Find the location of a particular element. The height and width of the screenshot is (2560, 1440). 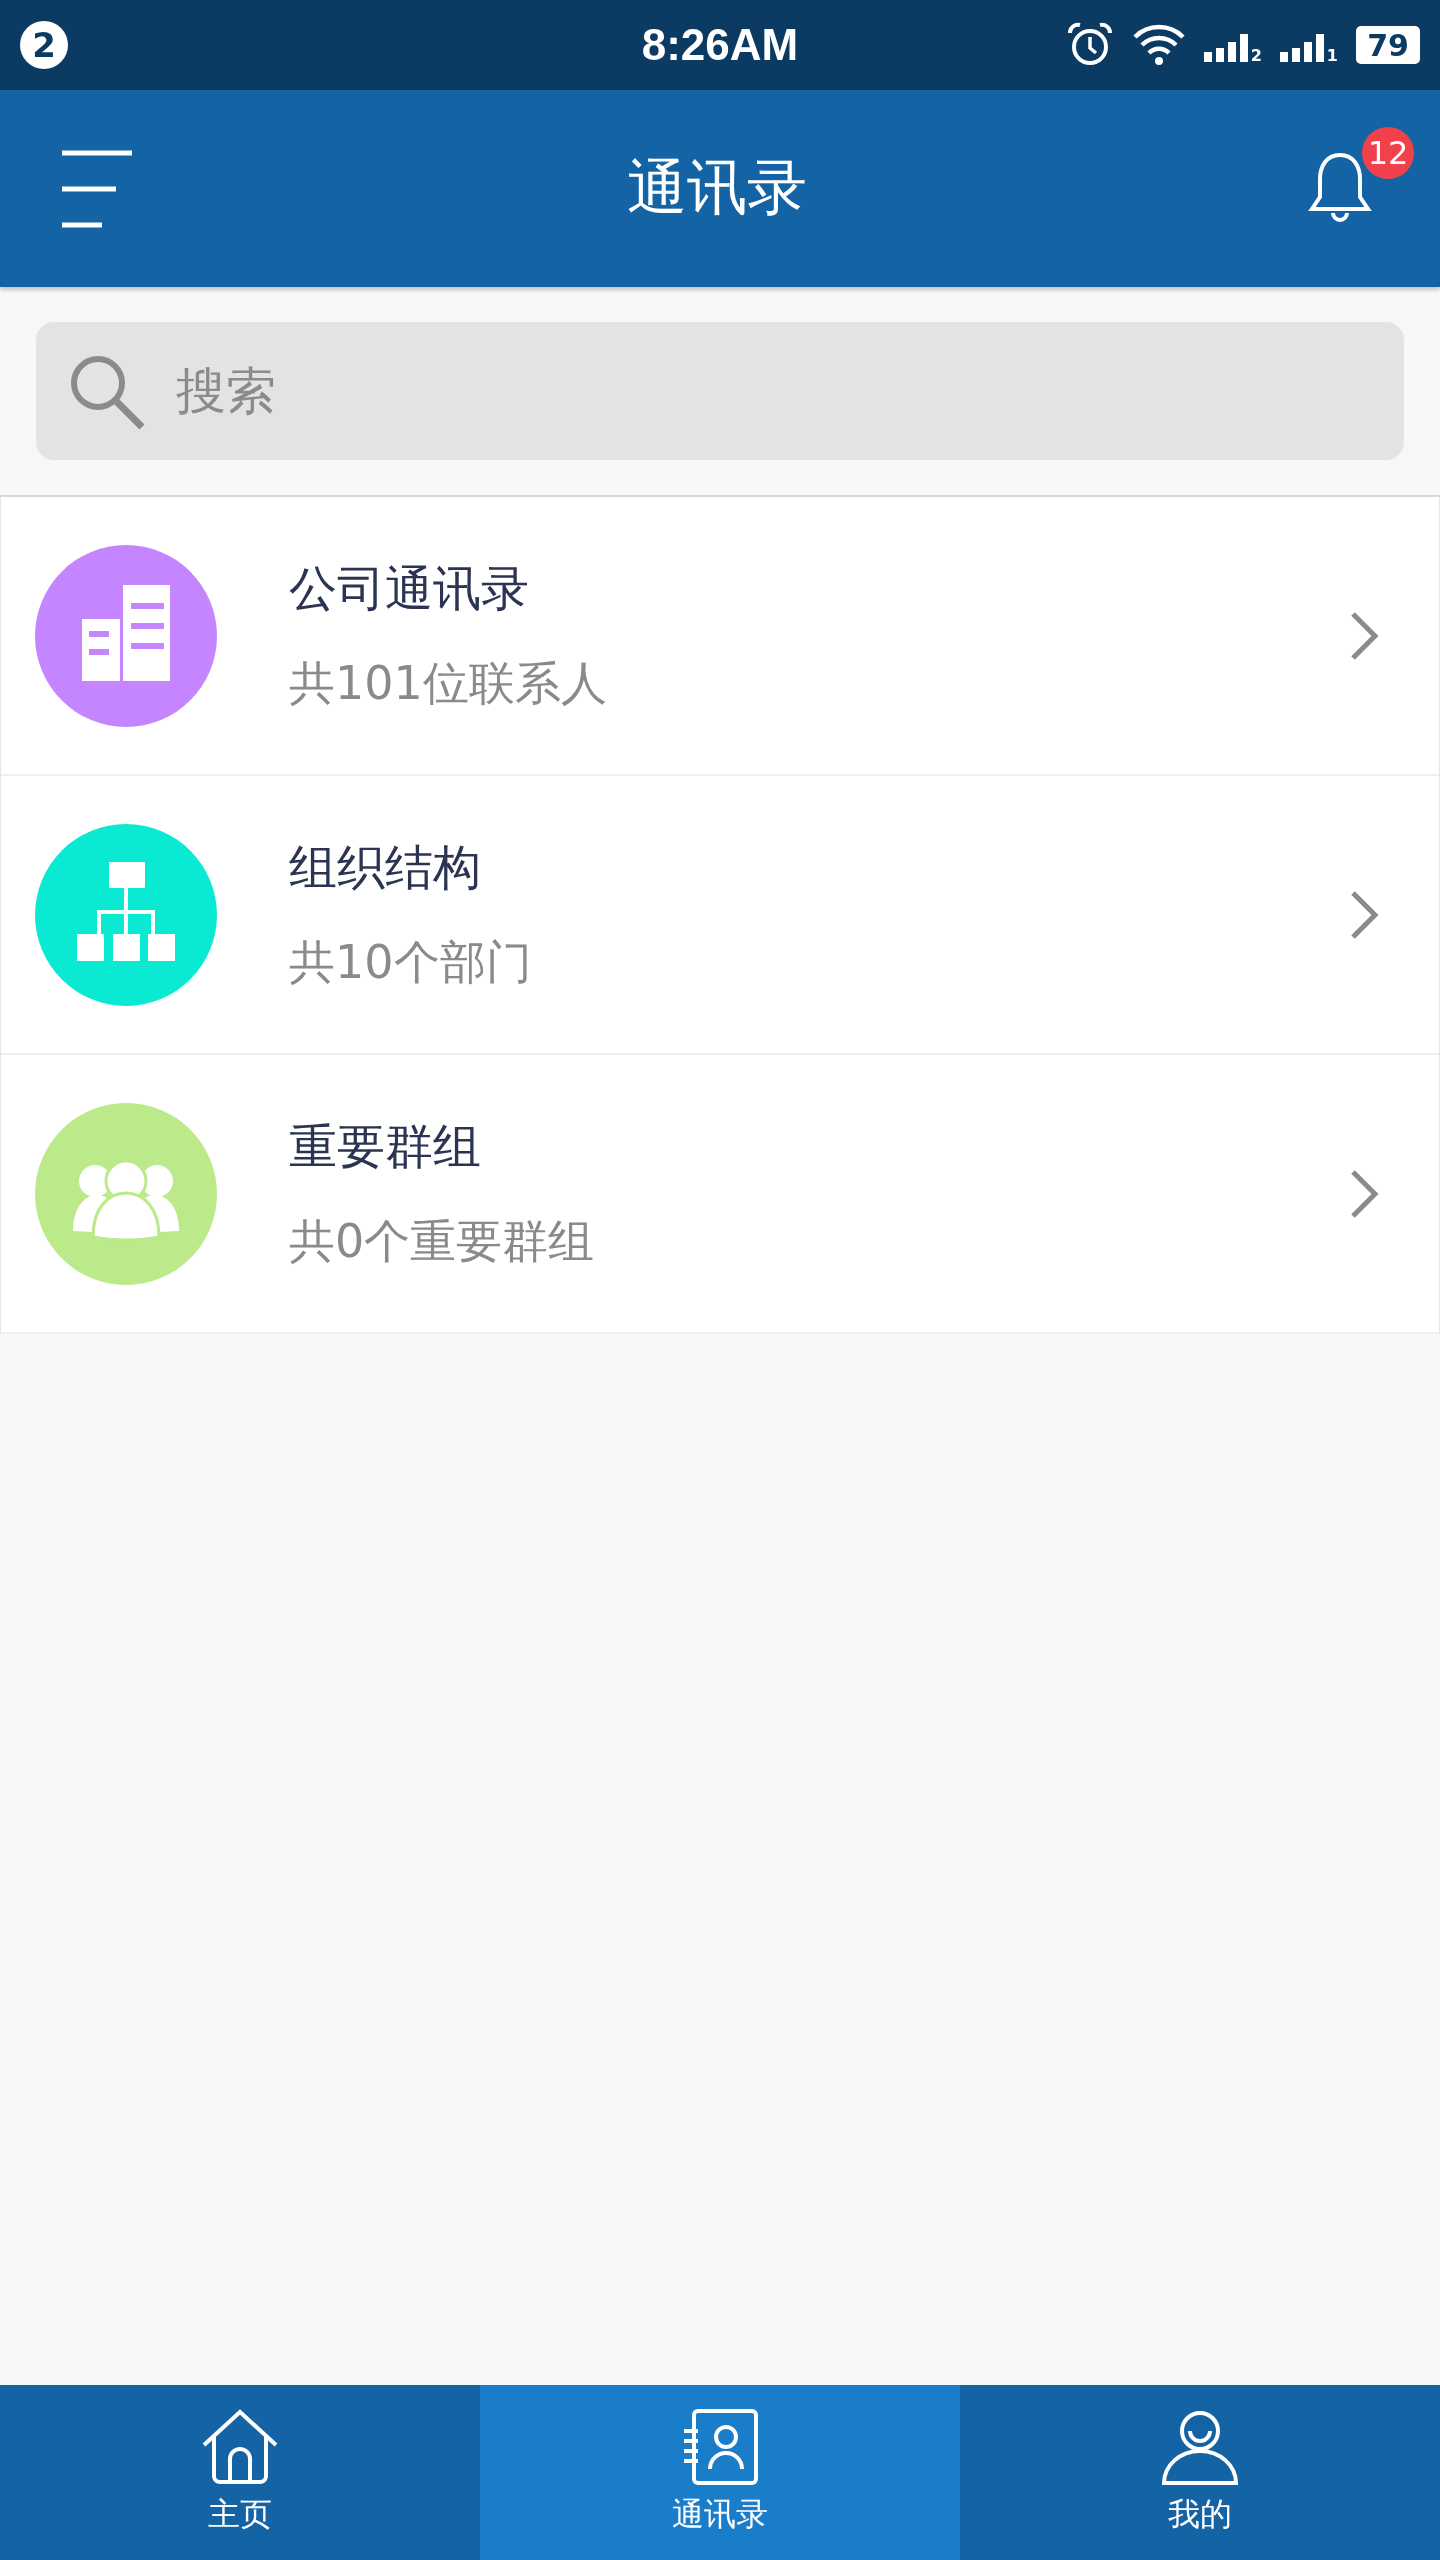

notification-count: 2 is located at coordinates (44, 45).